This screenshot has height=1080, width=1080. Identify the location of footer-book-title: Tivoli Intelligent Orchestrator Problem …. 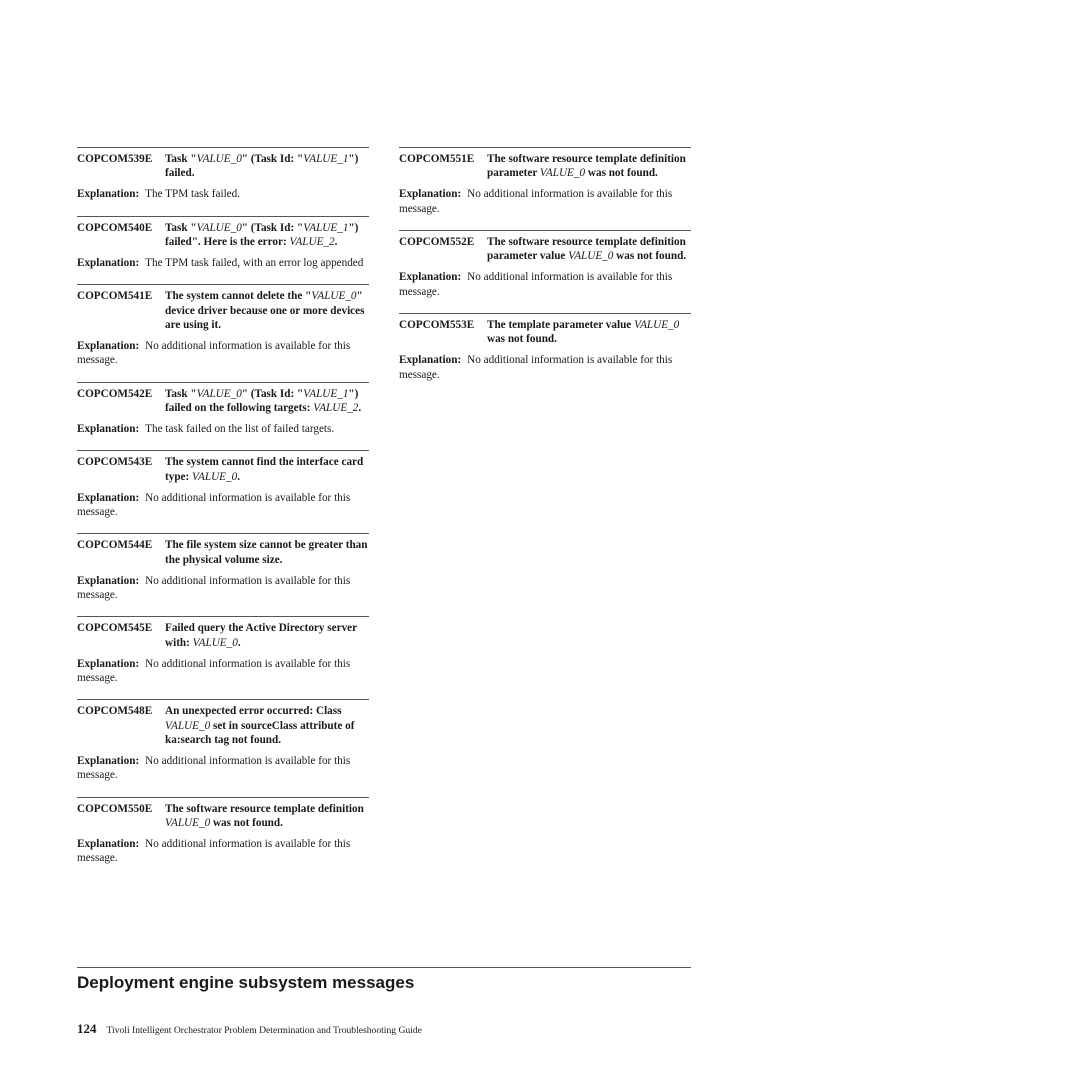
(264, 1030).